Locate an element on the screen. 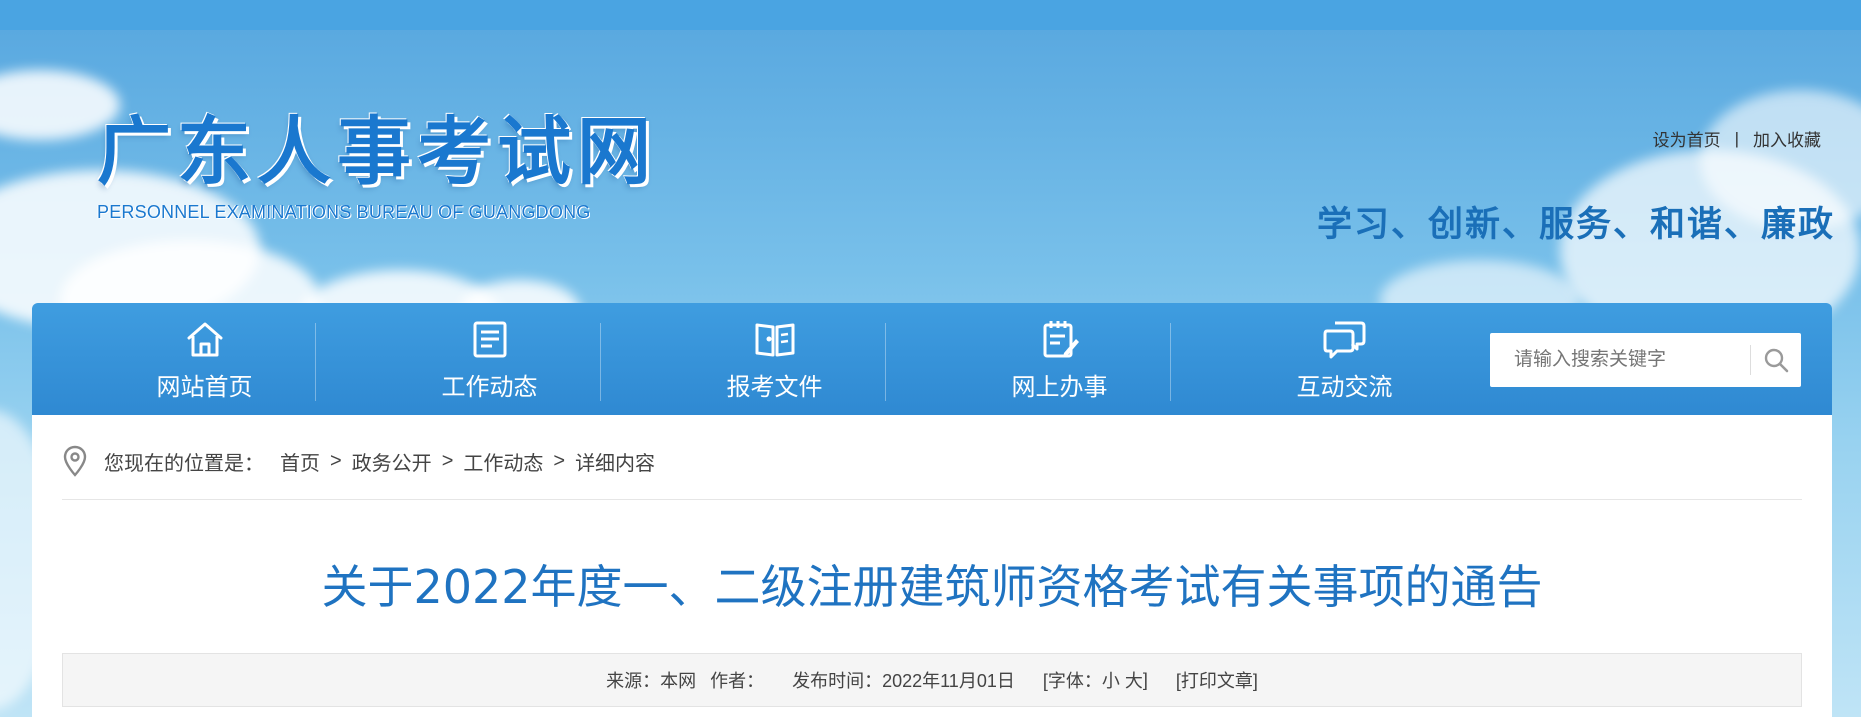 This screenshot has width=1861, height=717. article-title: 关于2022年度一、二级注册建筑师资格考试有关事项的通告 is located at coordinates (932, 587).